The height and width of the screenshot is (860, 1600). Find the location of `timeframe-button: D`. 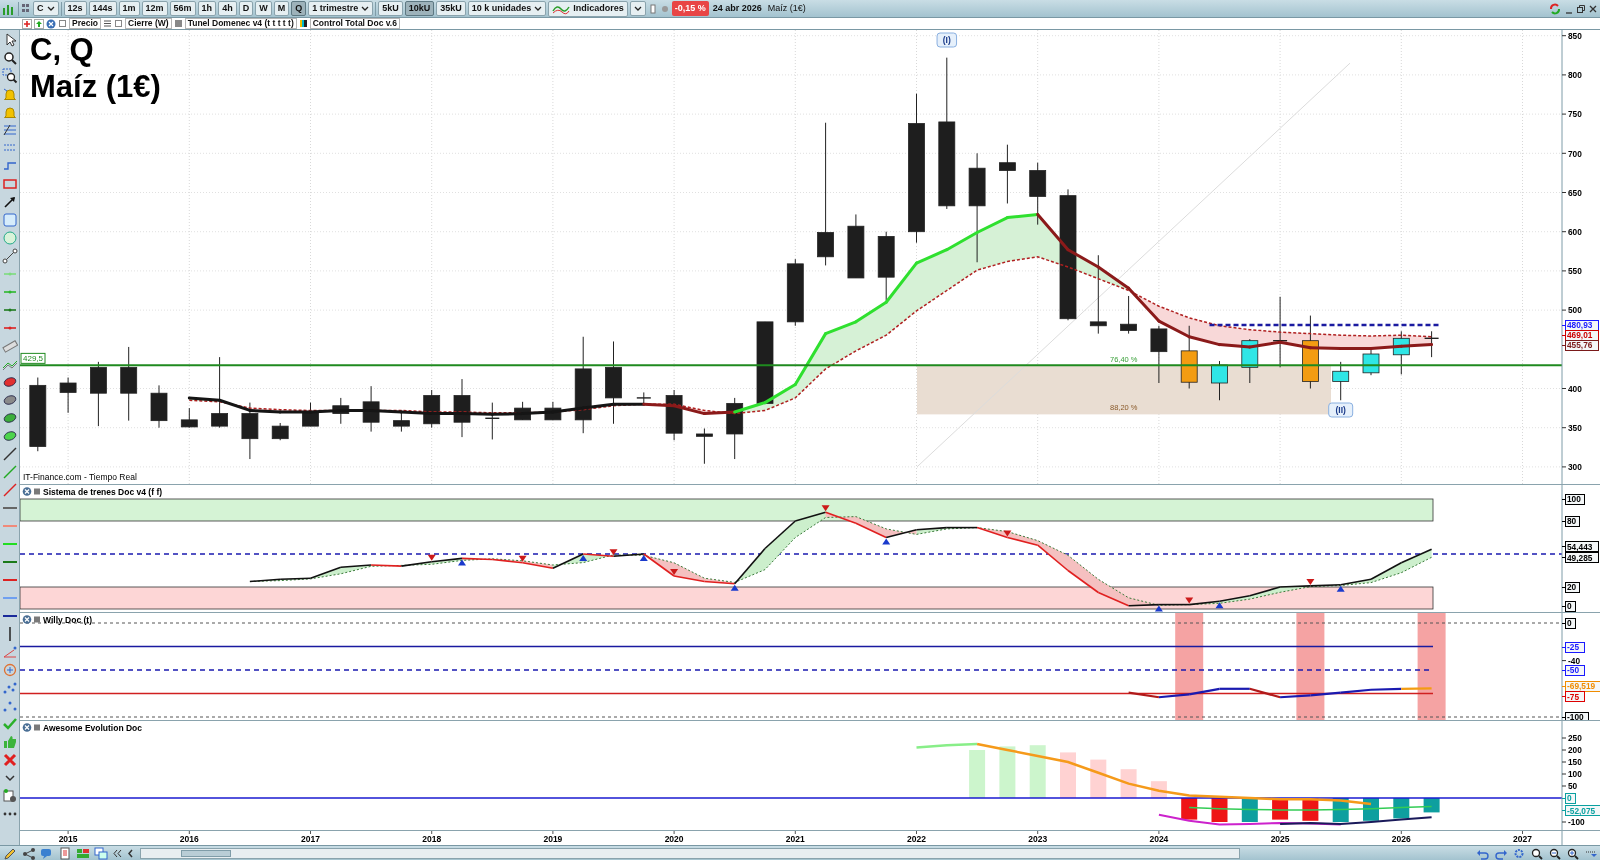

timeframe-button: D is located at coordinates (246, 8).